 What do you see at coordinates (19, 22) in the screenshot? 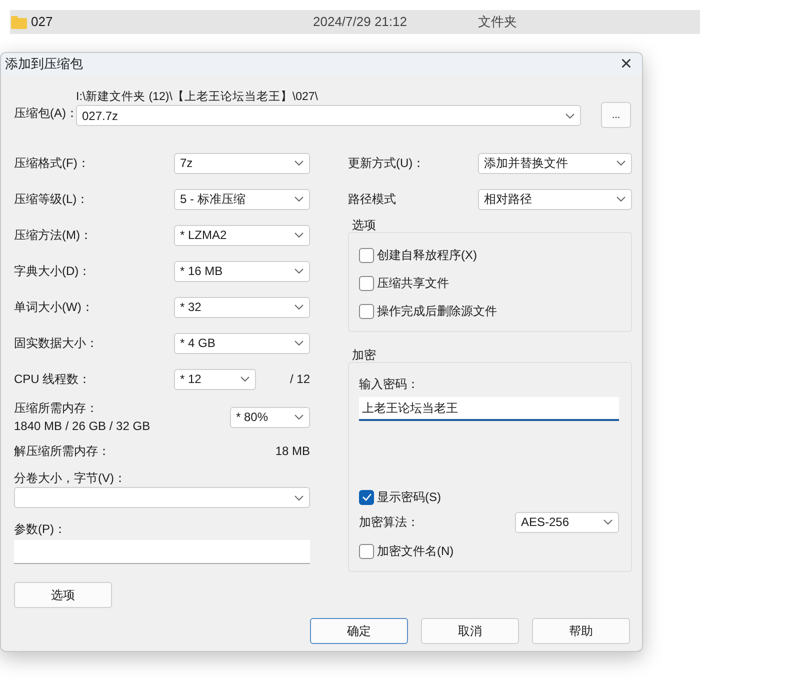
I see `folder-icon` at bounding box center [19, 22].